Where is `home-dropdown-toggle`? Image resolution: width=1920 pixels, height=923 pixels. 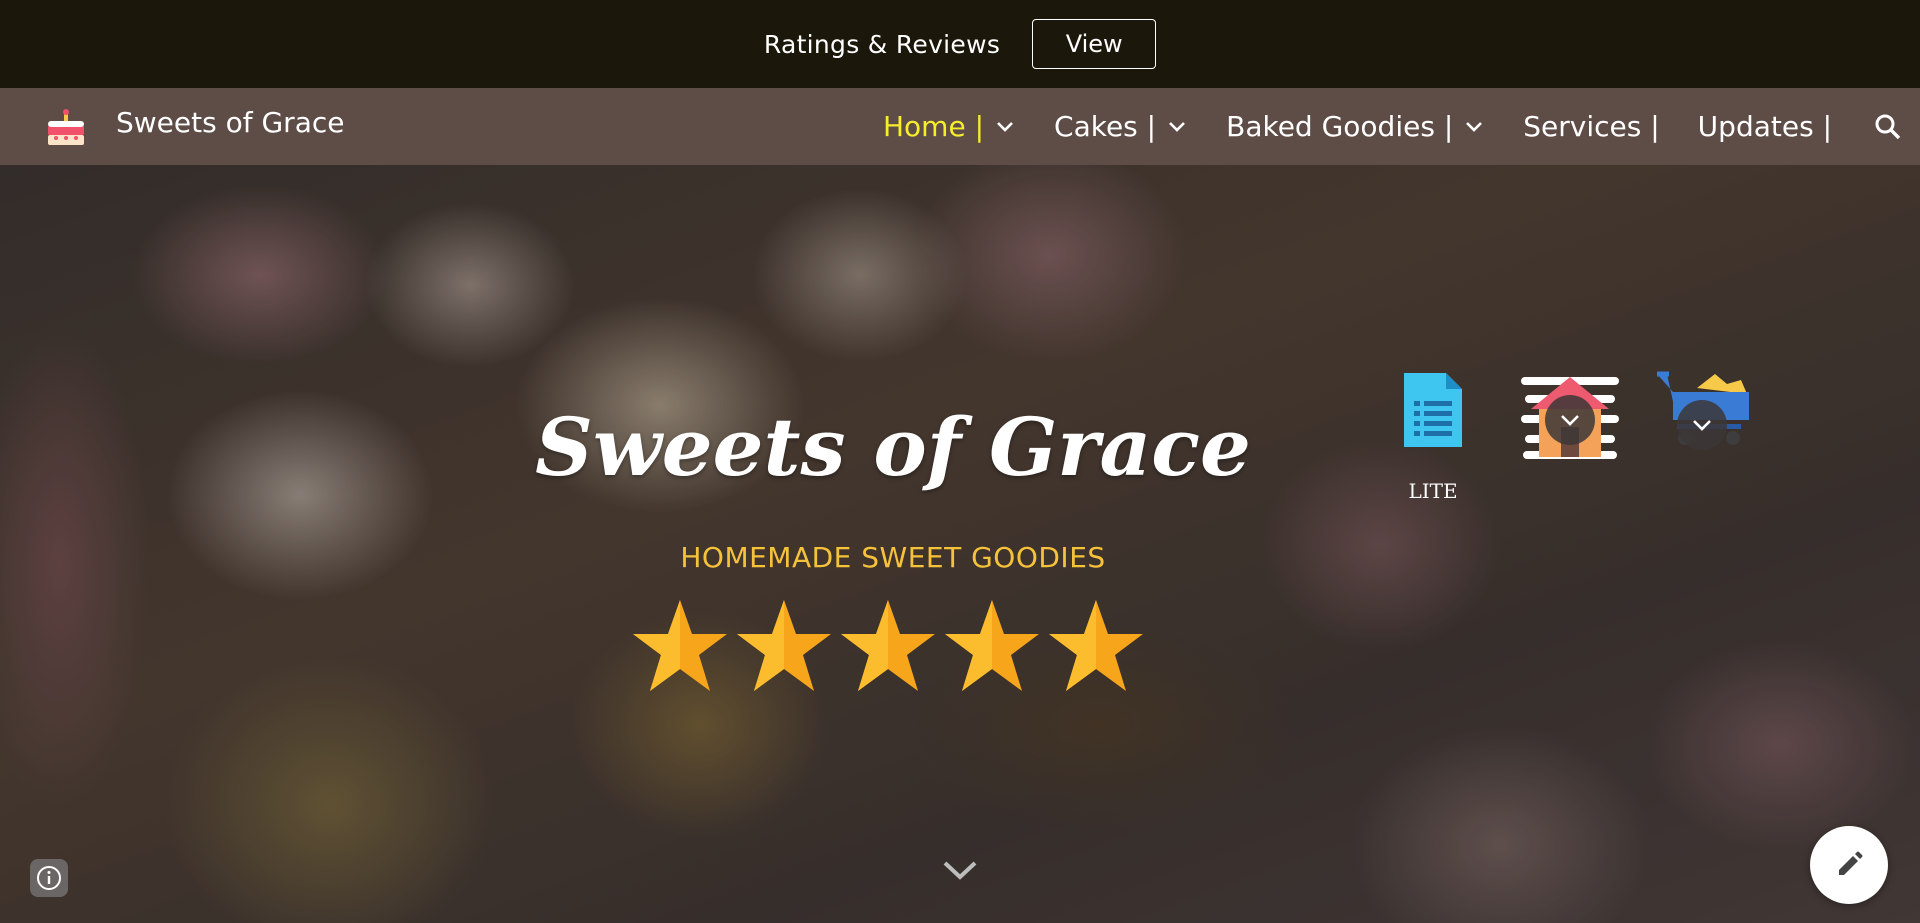
home-dropdown-toggle is located at coordinates (1570, 420).